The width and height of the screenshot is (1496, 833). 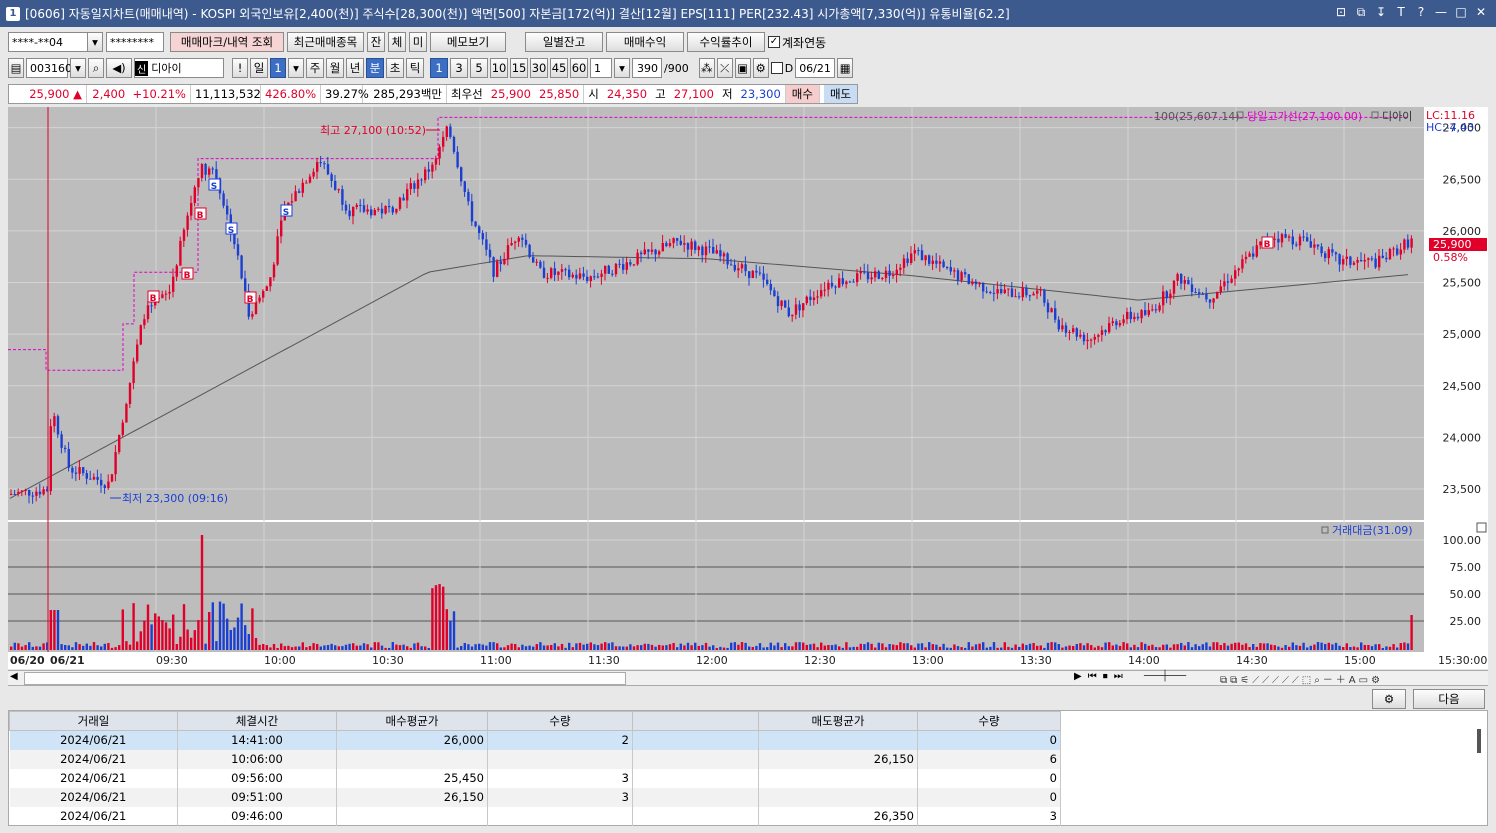 I want to click on best-ask: 25,900, so click(x=510, y=94).